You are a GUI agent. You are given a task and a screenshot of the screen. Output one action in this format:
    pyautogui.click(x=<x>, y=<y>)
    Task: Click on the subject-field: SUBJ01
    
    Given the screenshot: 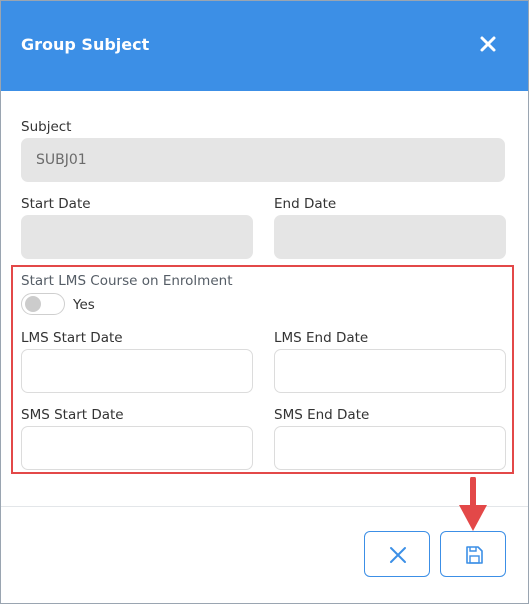 What is the action you would take?
    pyautogui.click(x=263, y=160)
    